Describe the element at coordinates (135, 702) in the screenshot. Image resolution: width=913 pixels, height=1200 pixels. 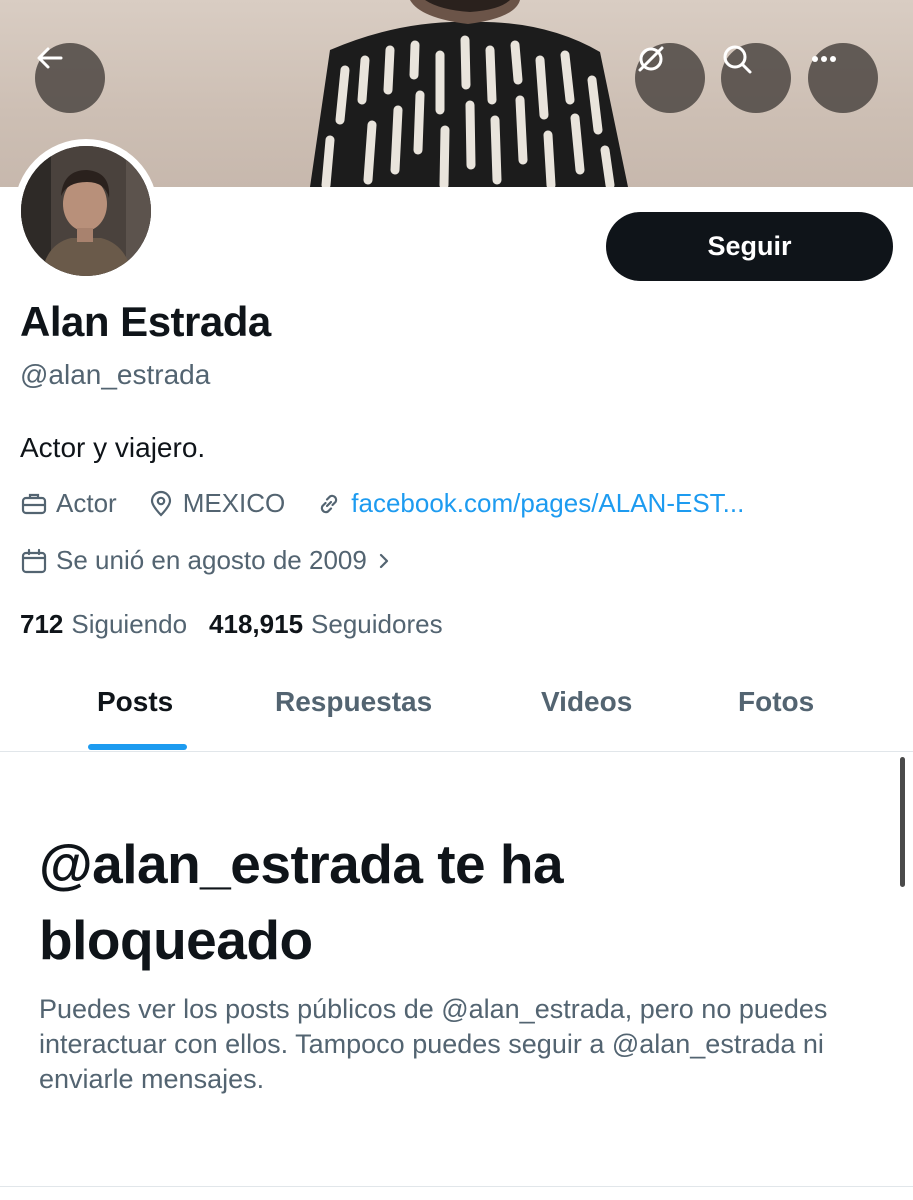
I see `tab-posts: Posts` at that location.